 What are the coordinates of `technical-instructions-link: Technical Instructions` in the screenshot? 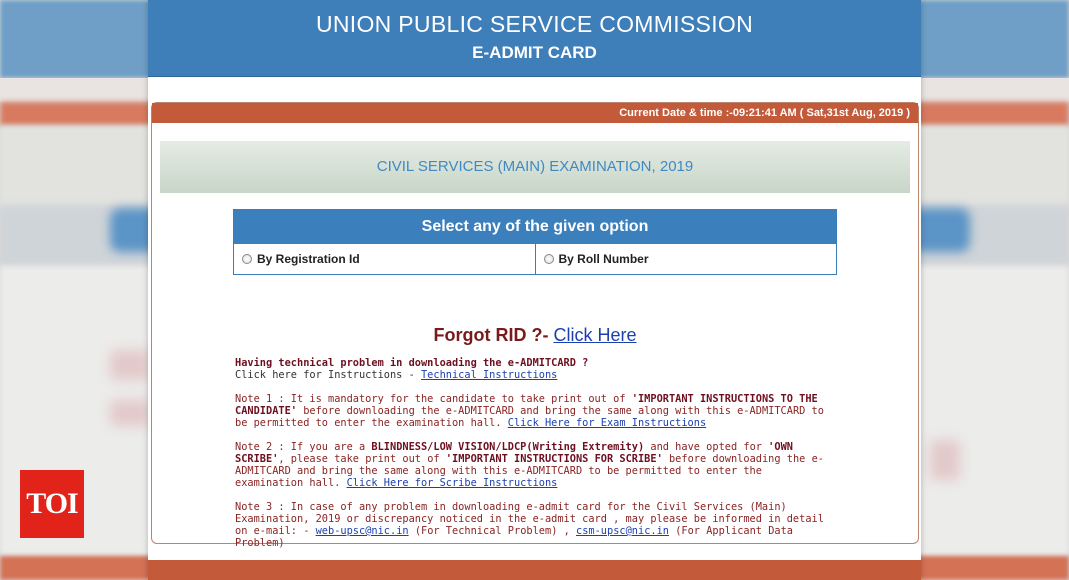 It's located at (489, 375).